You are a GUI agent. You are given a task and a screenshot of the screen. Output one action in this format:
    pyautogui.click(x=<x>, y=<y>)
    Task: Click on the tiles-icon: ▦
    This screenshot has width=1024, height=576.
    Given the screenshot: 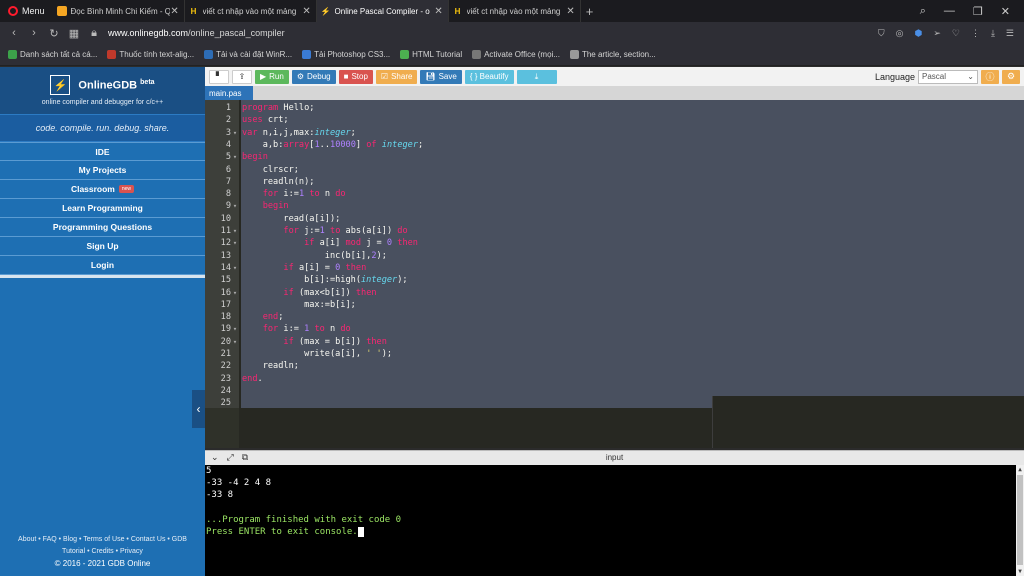 What is the action you would take?
    pyautogui.click(x=74, y=33)
    